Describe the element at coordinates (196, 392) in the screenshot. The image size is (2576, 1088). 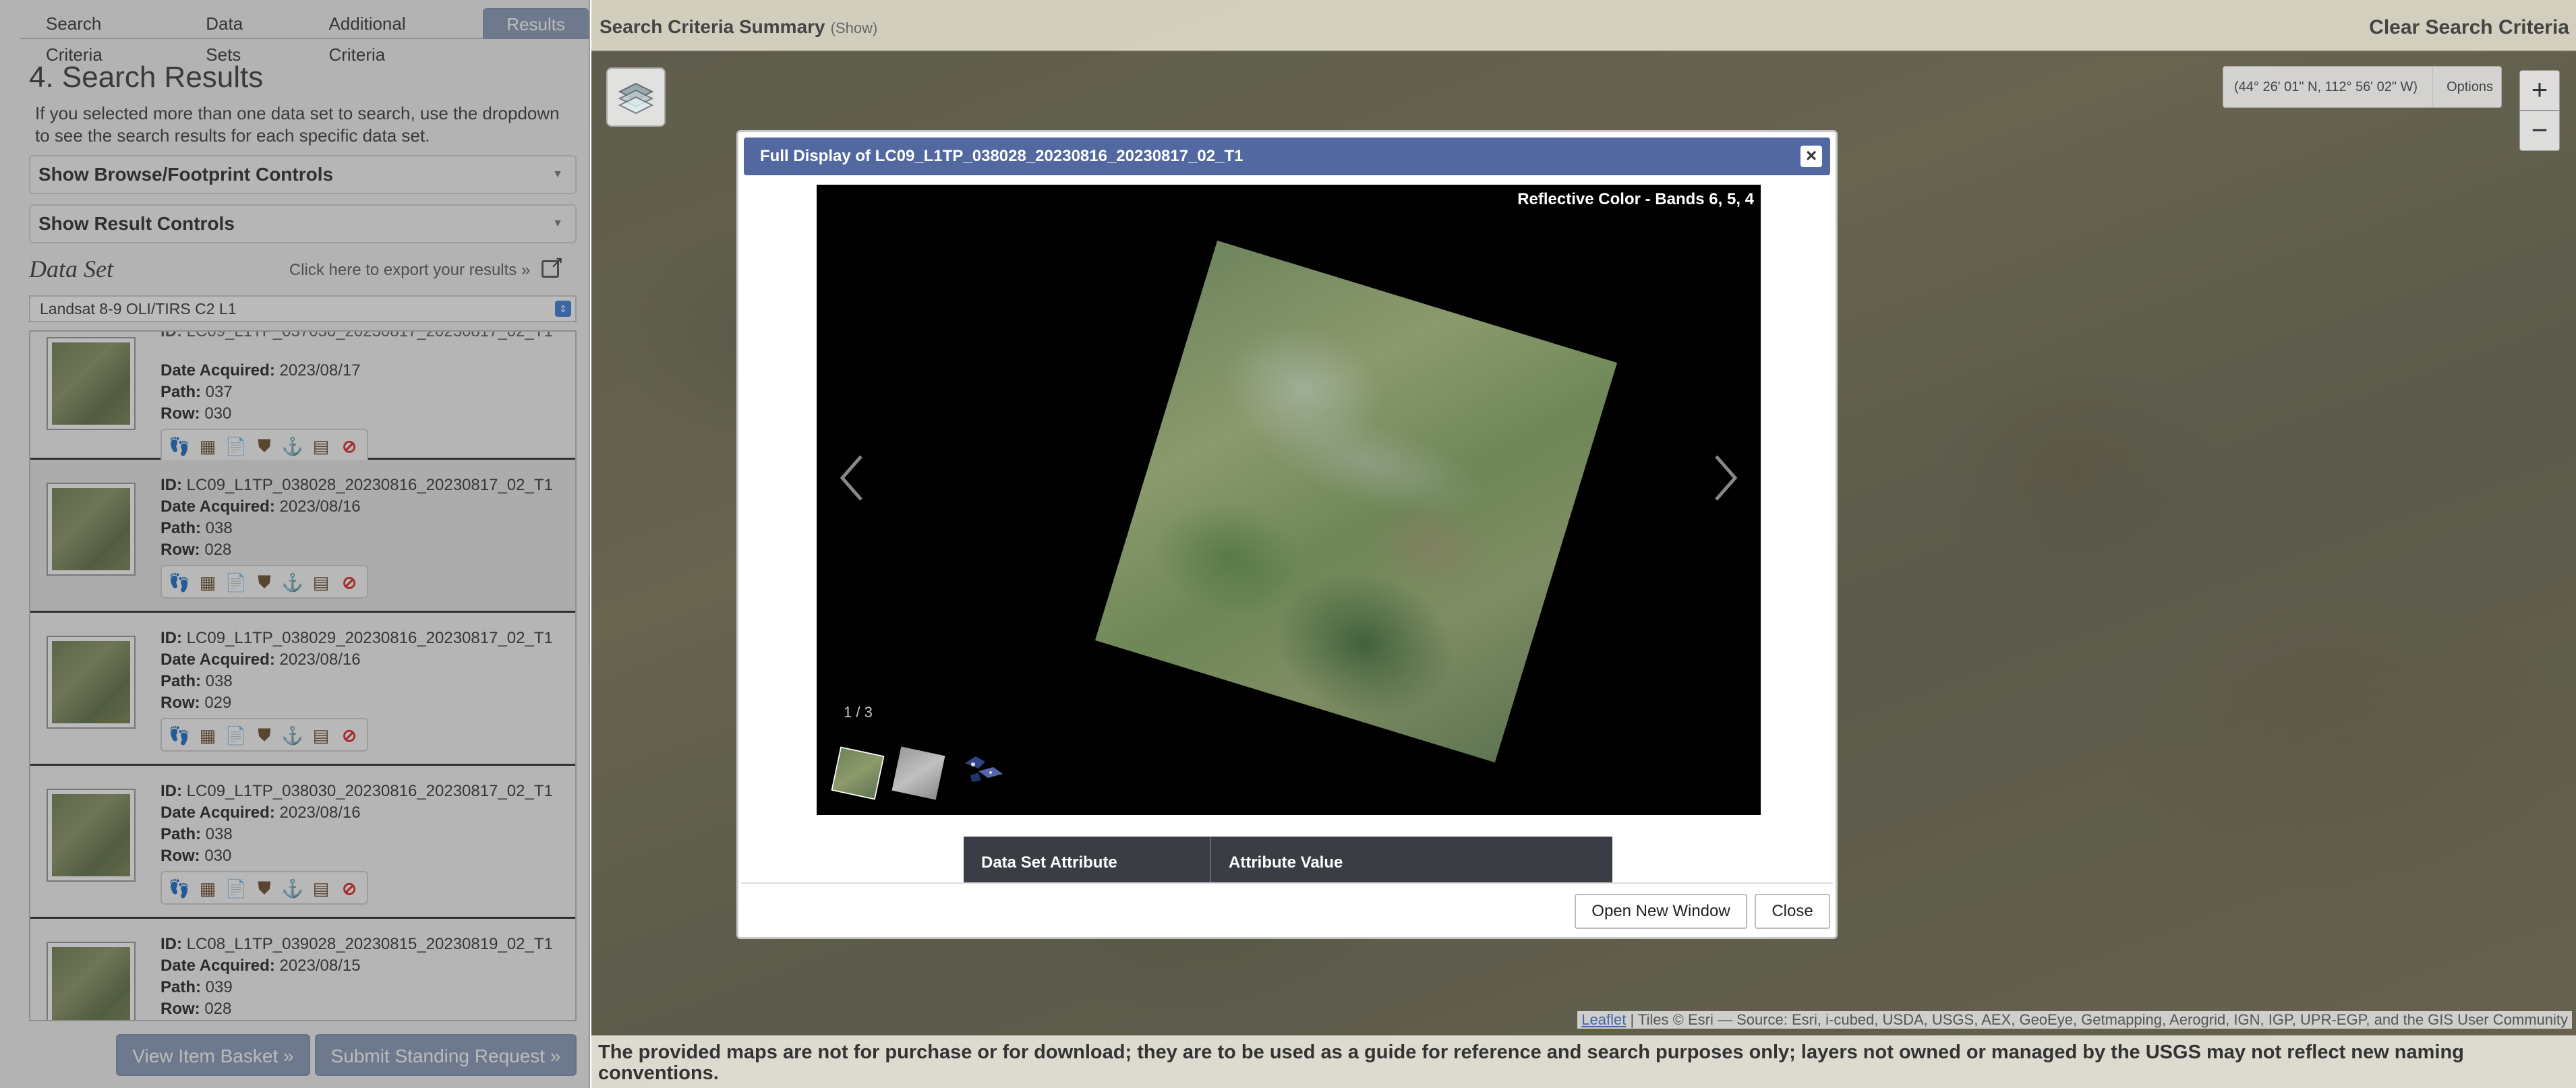
I see `result-path: Path: 037` at that location.